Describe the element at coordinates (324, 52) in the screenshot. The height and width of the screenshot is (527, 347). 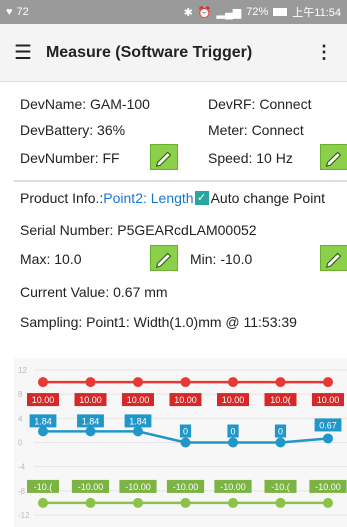
I see `more-options-icon: ⋮` at that location.